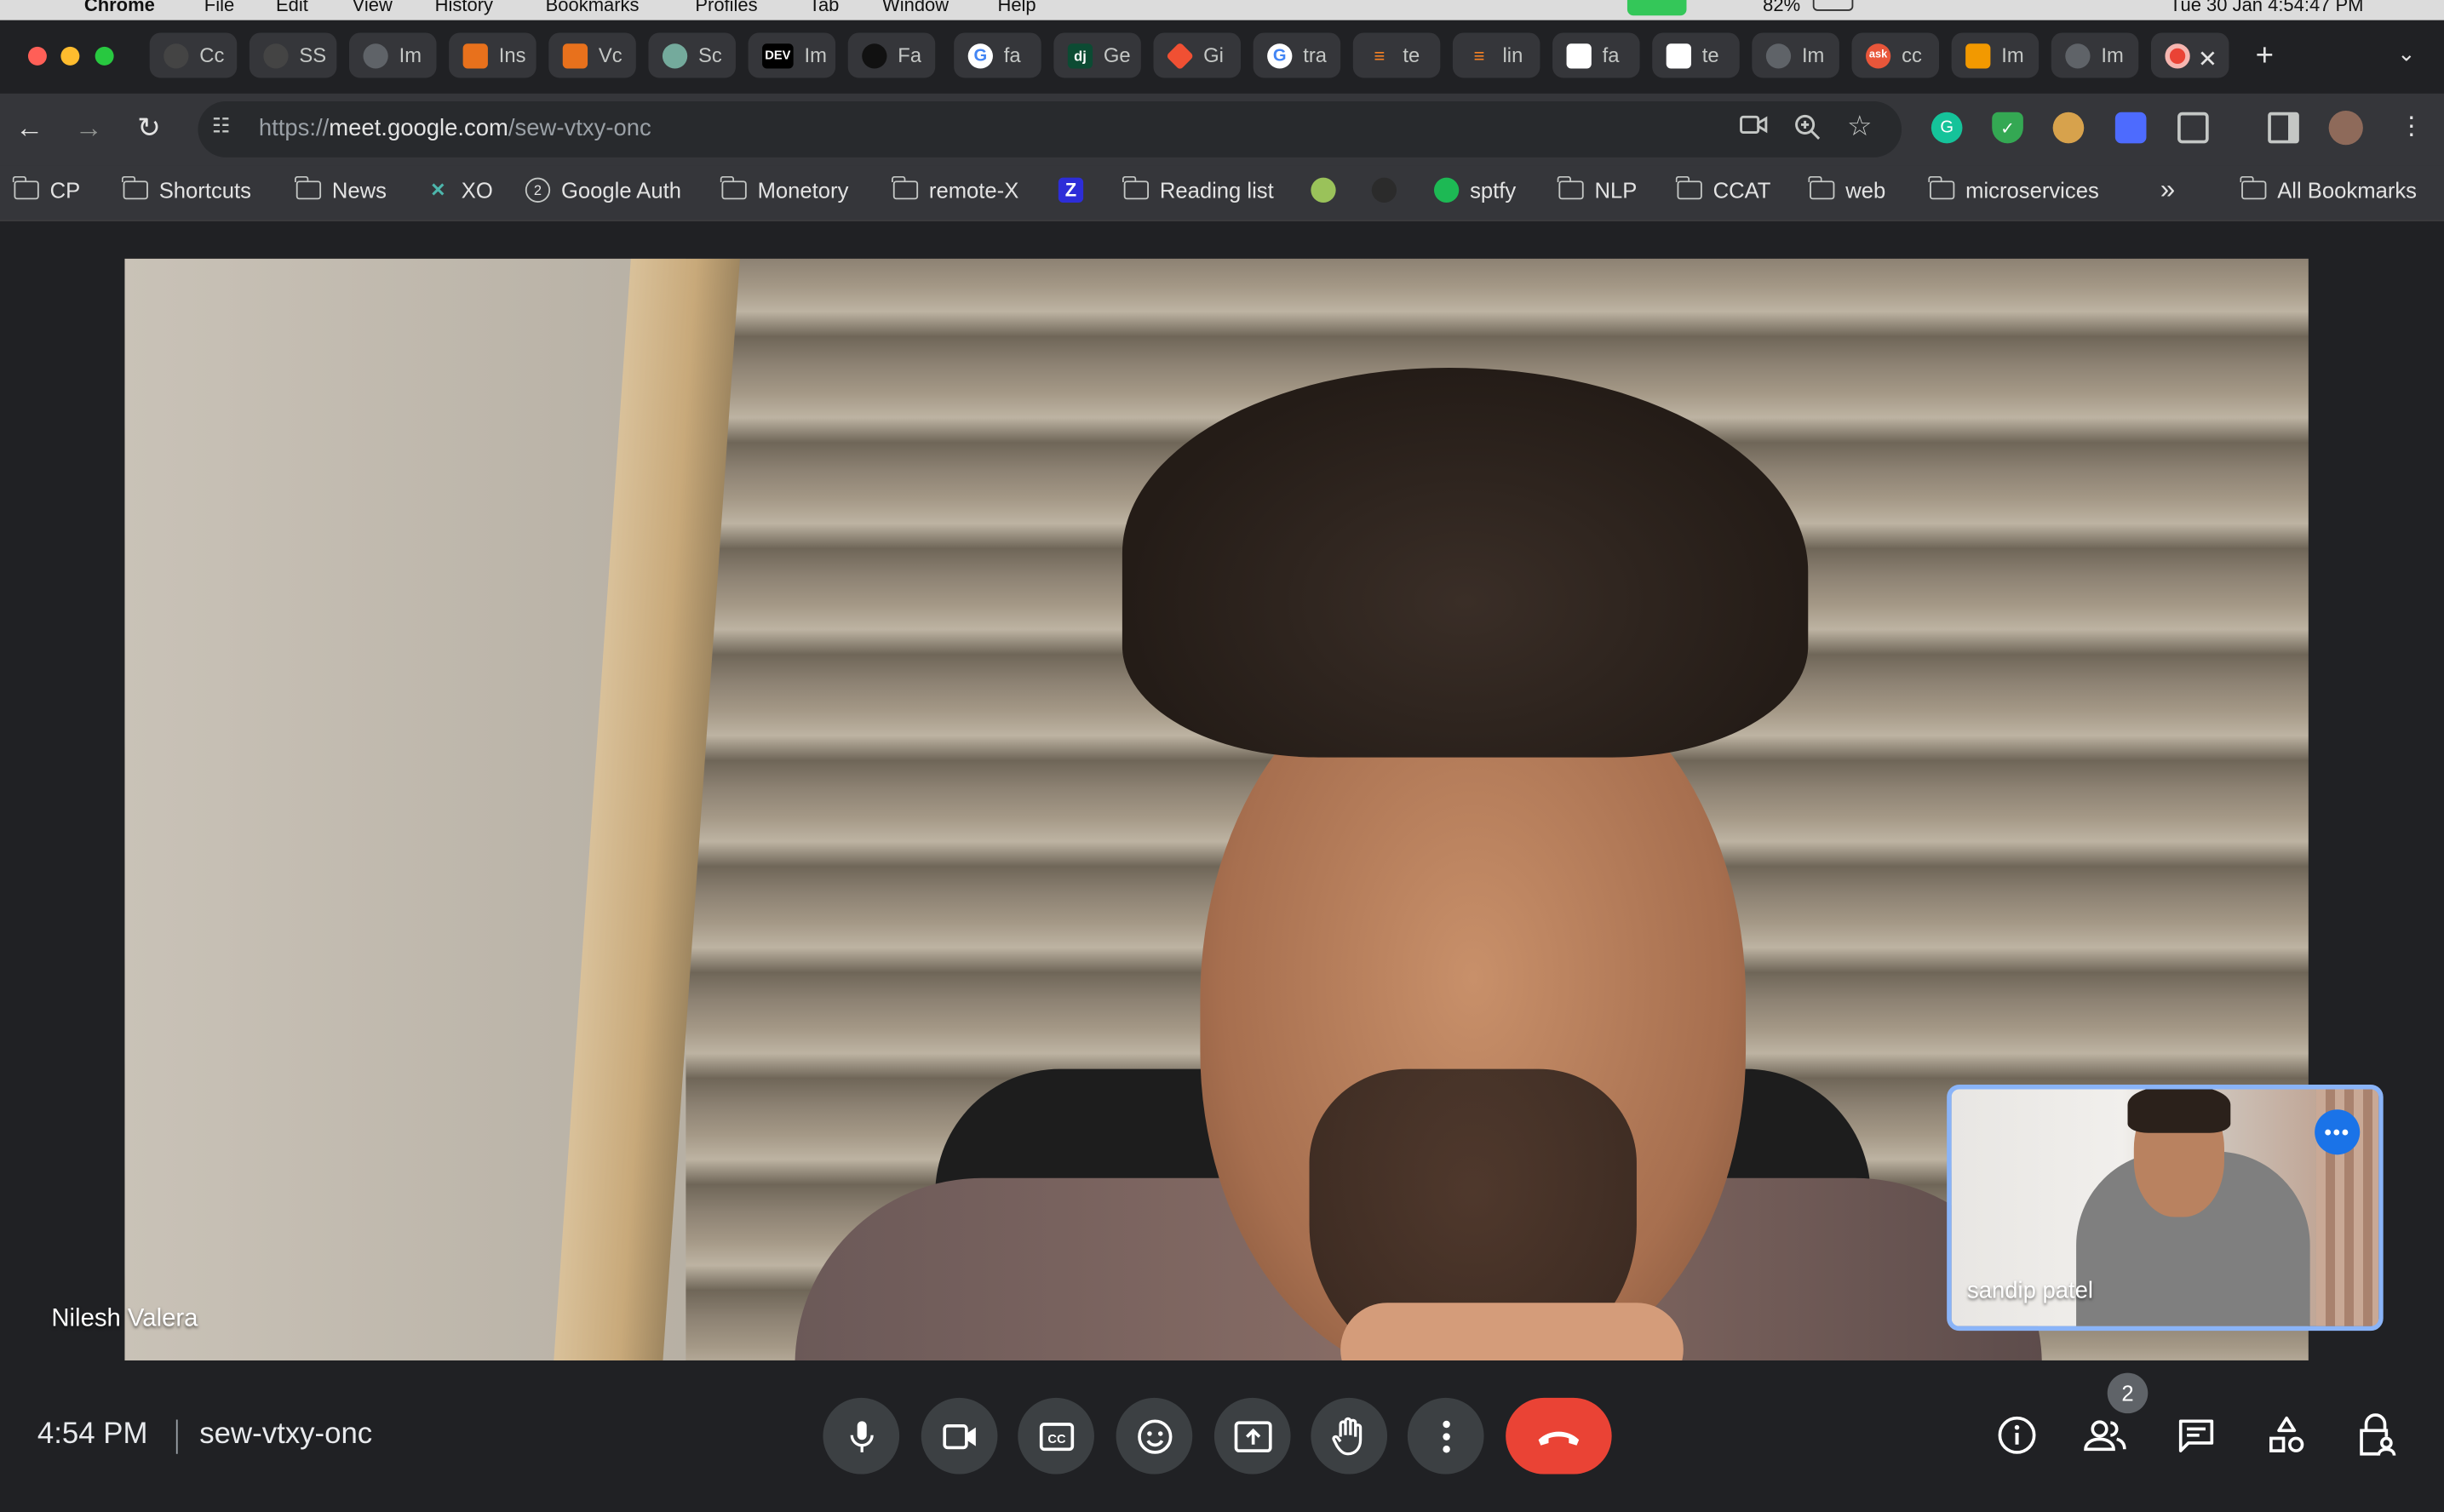 The width and height of the screenshot is (2444, 1512). What do you see at coordinates (2193, 128) in the screenshot?
I see `extensions-puzzle-icon` at bounding box center [2193, 128].